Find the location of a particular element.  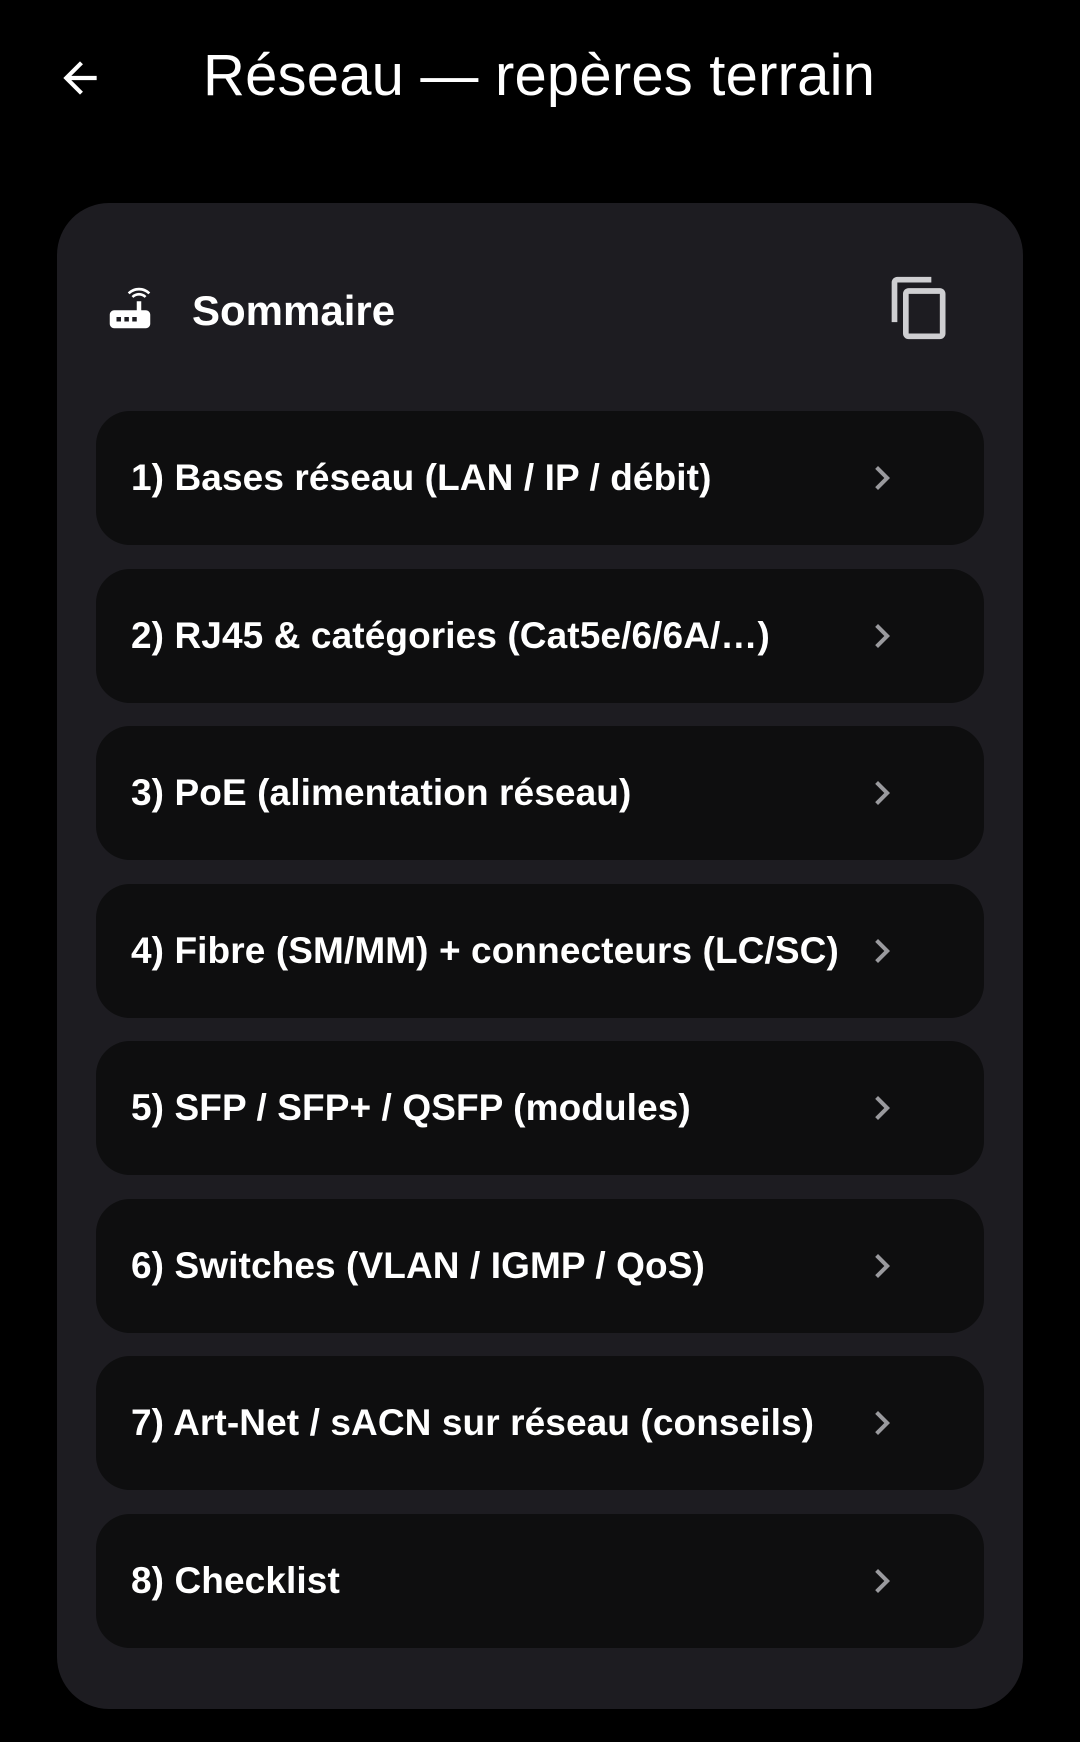

copy-icon is located at coordinates (918, 308).